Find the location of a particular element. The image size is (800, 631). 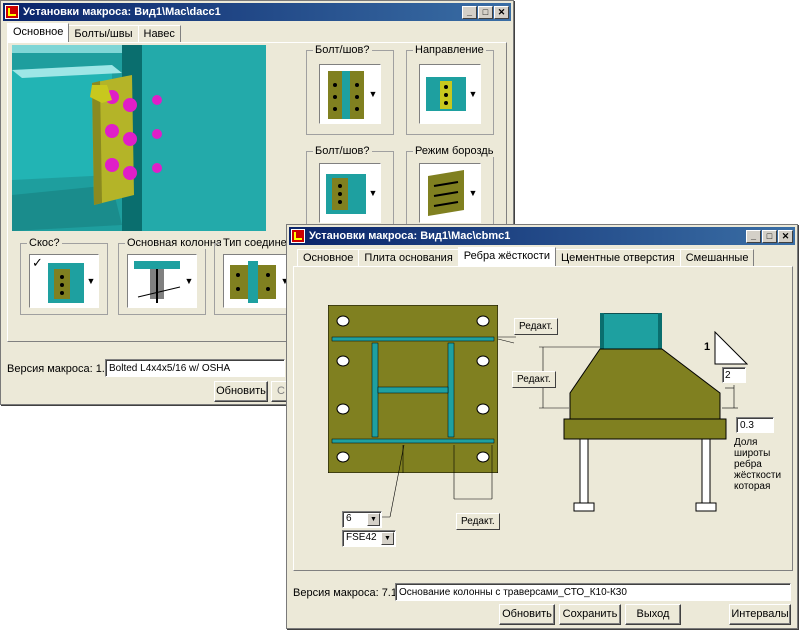

front-version-label: Версия макроса: 7.18 is located at coordinates (348, 593).